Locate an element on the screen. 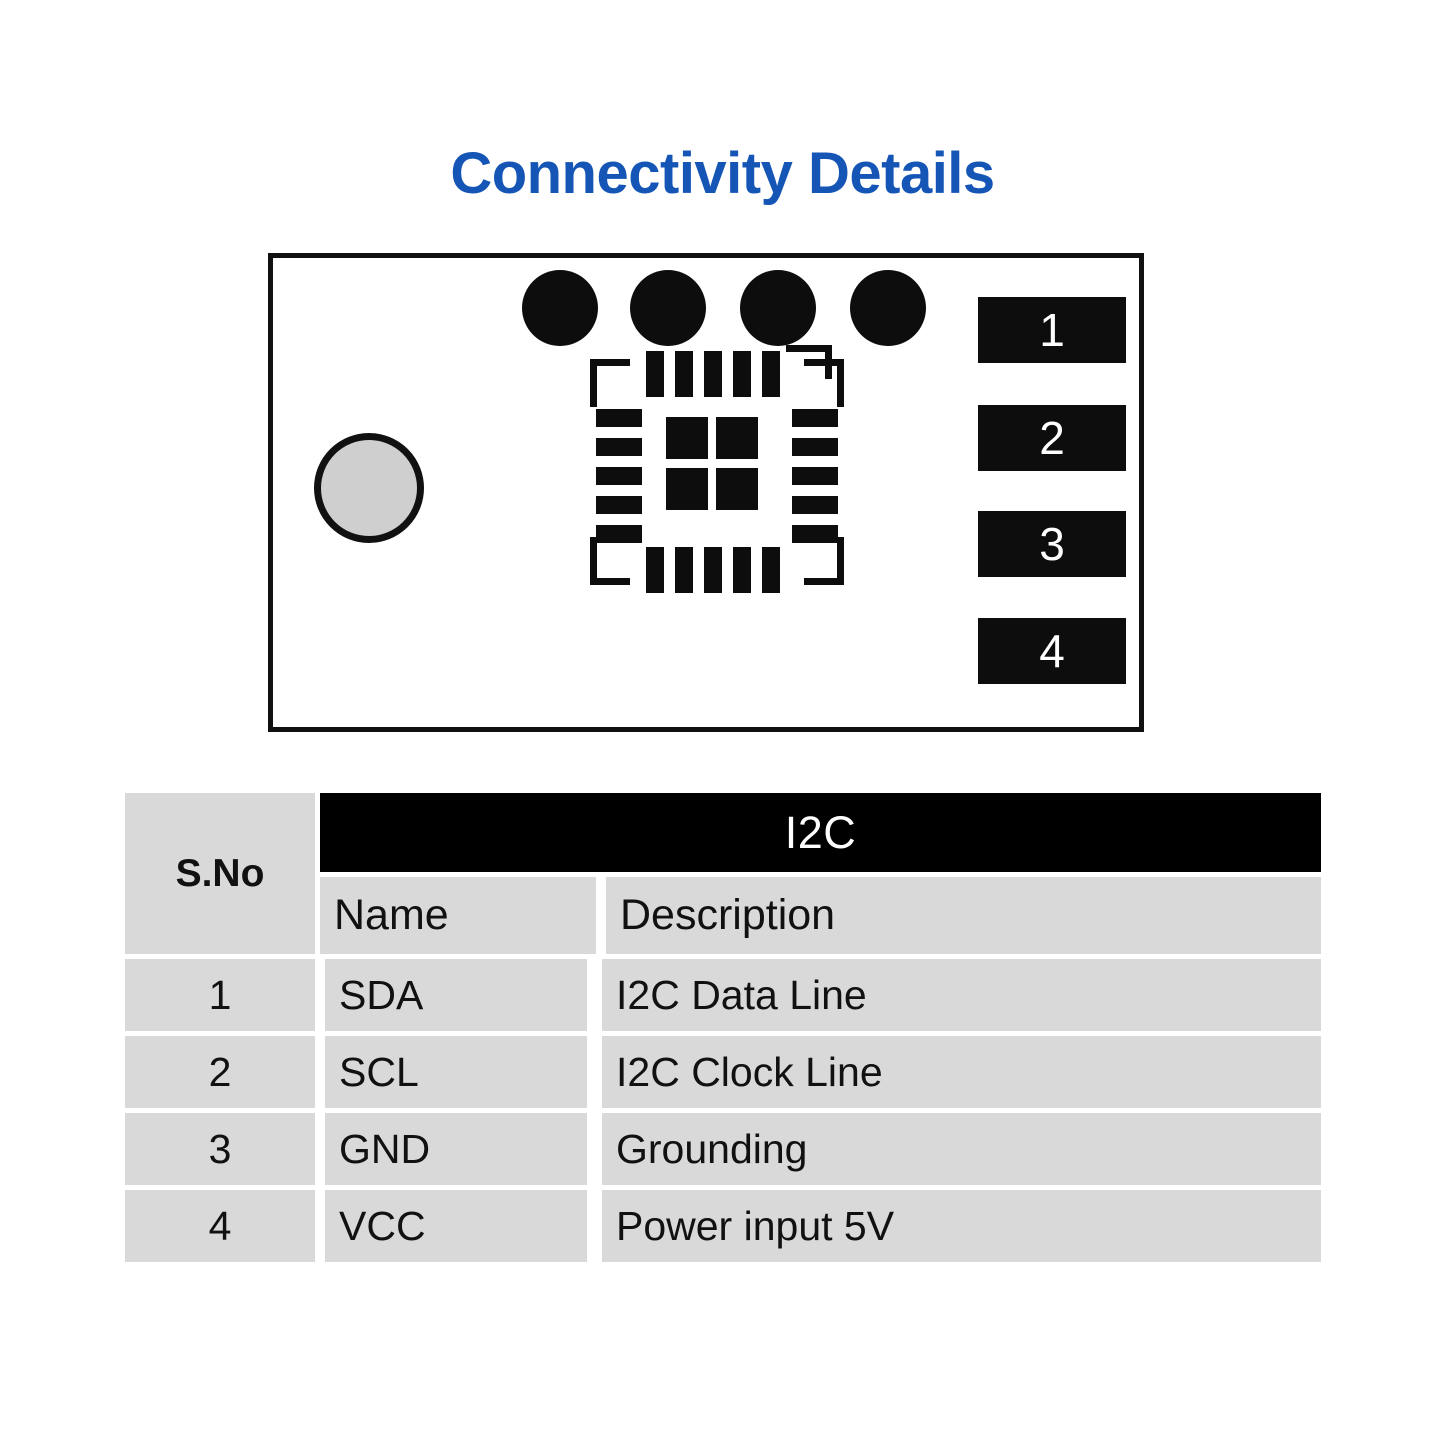 The image size is (1445, 1445). pin-pad-4: 4 is located at coordinates (1052, 651).